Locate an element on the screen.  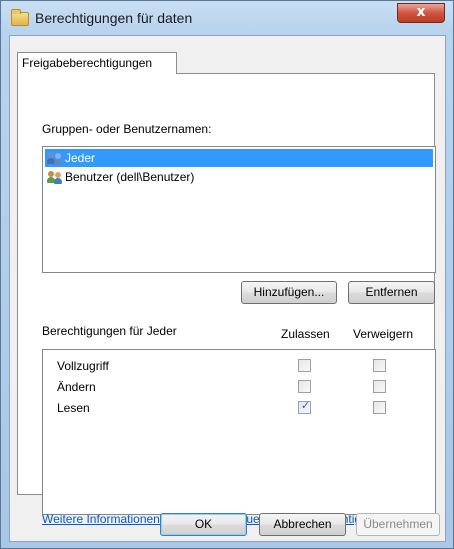
window-title: Berechtigungen für daten is located at coordinates (114, 18).